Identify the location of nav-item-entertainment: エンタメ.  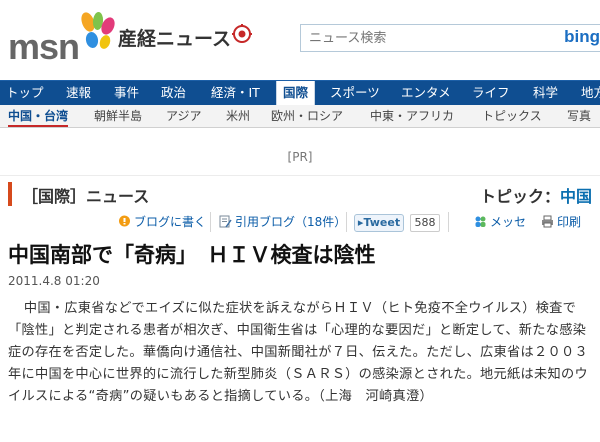
(426, 93).